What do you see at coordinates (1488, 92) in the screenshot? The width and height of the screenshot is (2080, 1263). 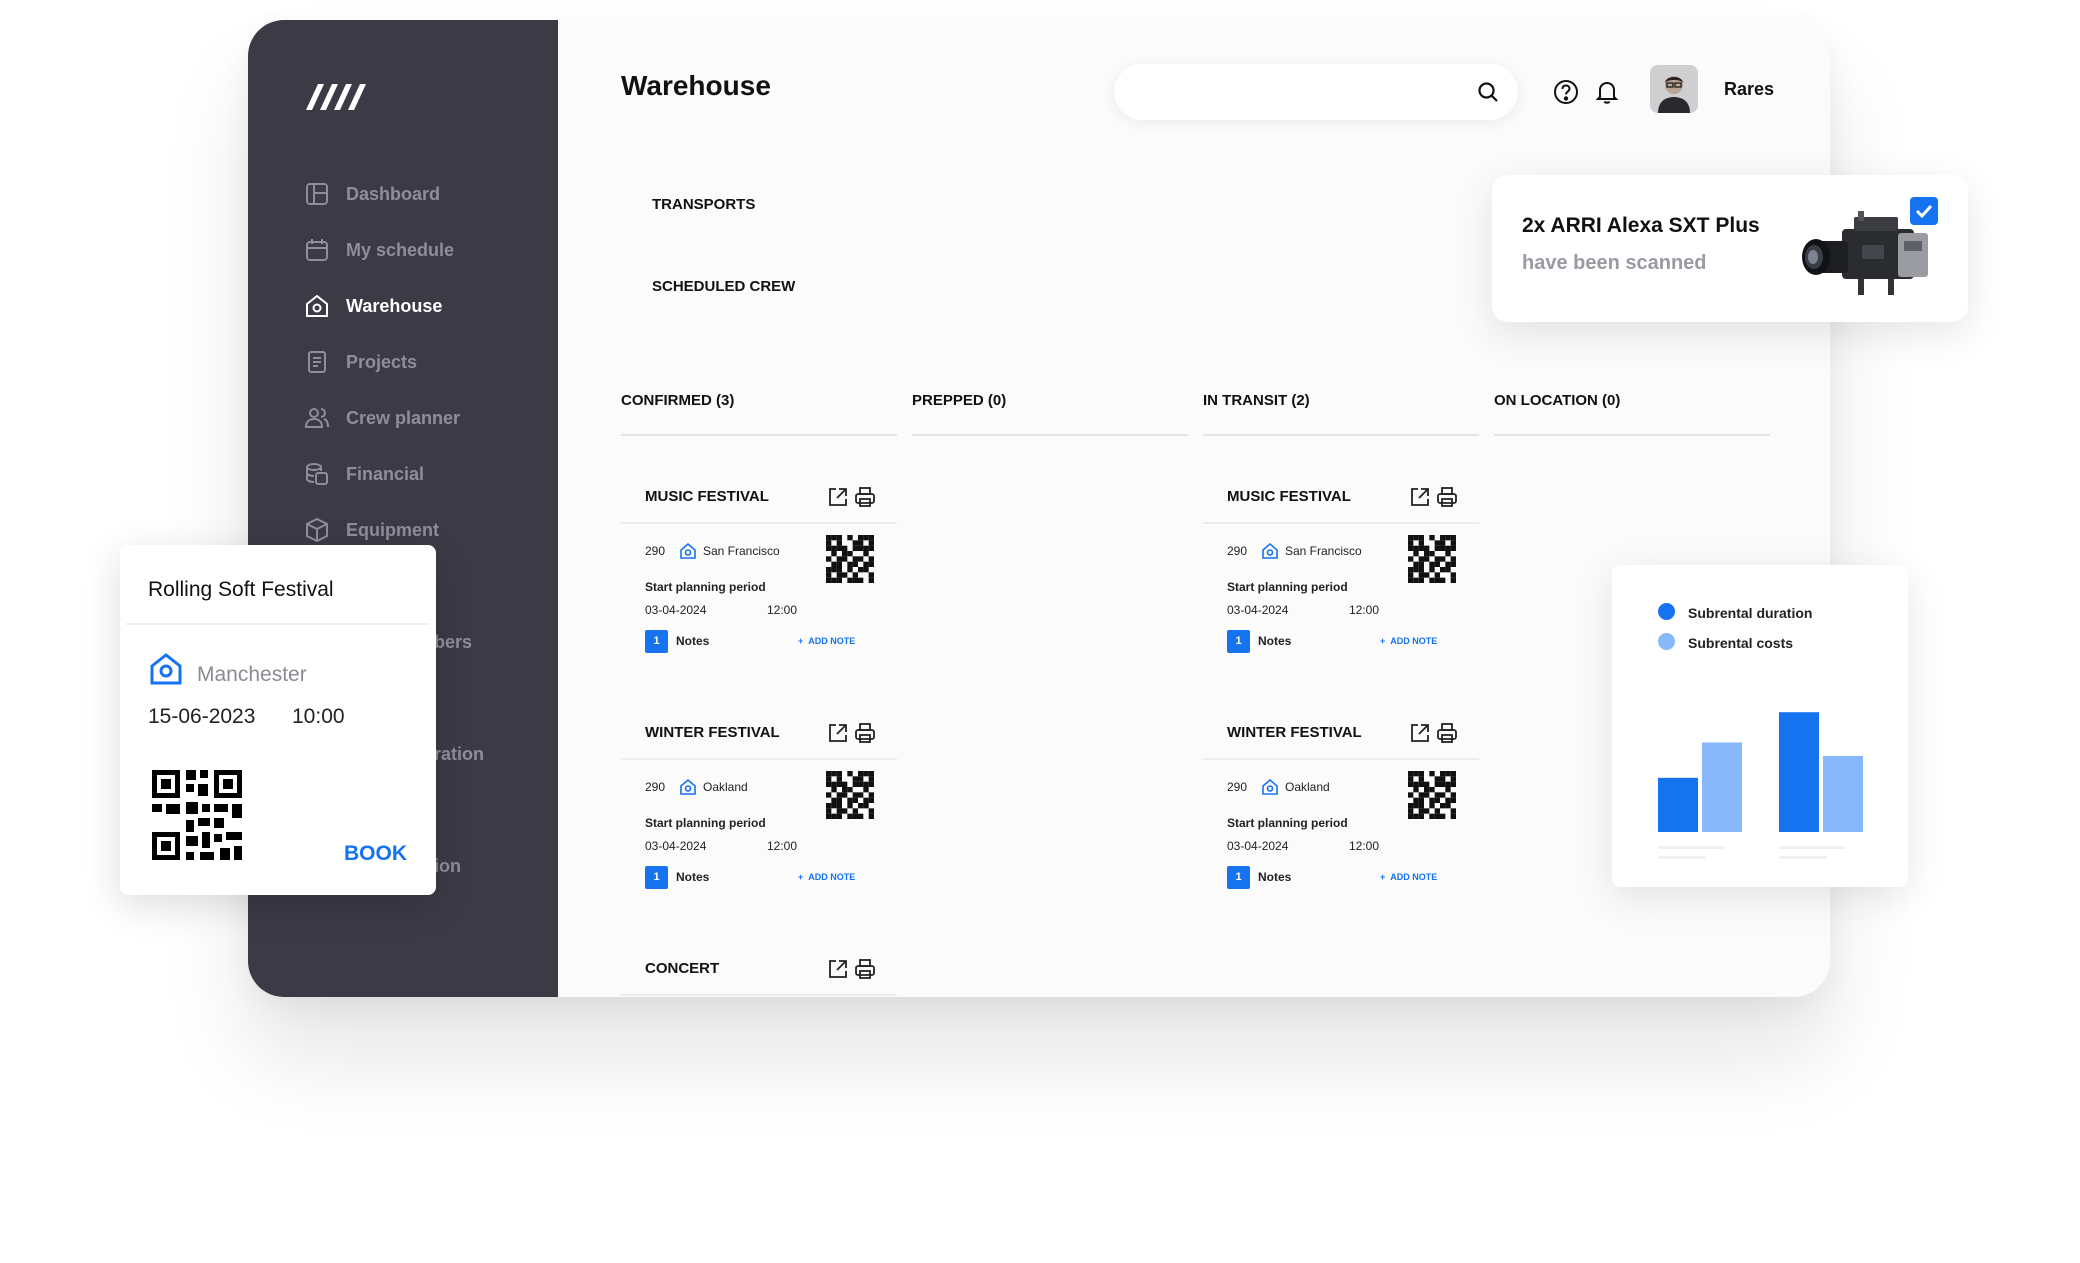 I see `search-icon` at bounding box center [1488, 92].